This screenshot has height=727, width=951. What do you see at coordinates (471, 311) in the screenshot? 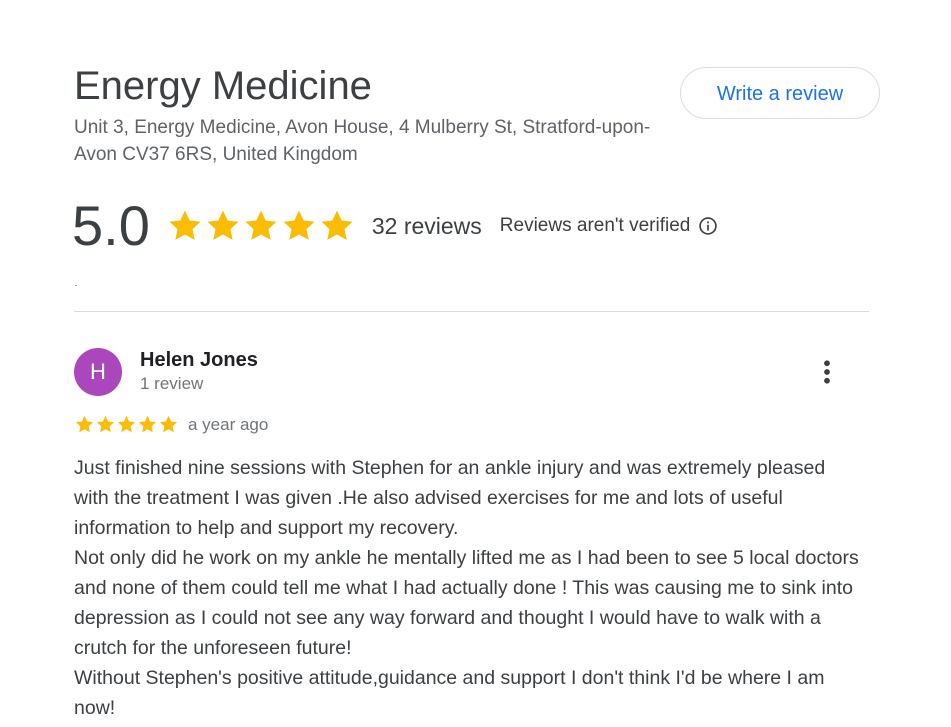
I see `section-divider` at bounding box center [471, 311].